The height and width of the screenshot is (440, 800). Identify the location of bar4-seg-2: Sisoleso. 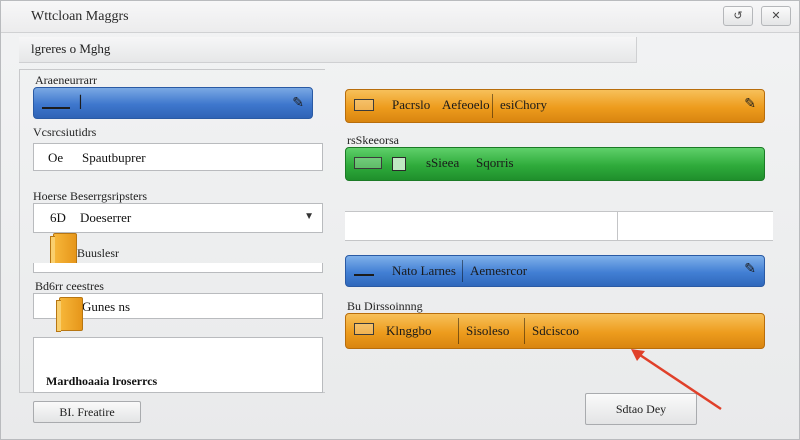
(488, 330).